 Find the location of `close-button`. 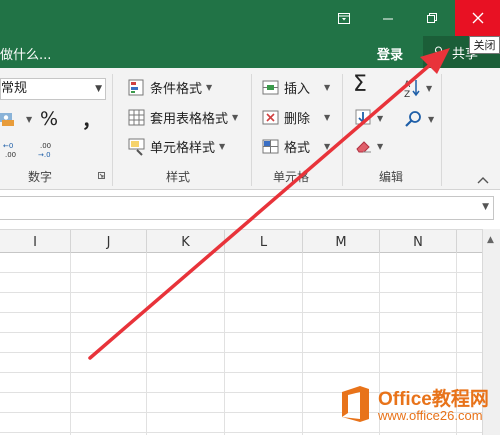

close-button is located at coordinates (477, 18).